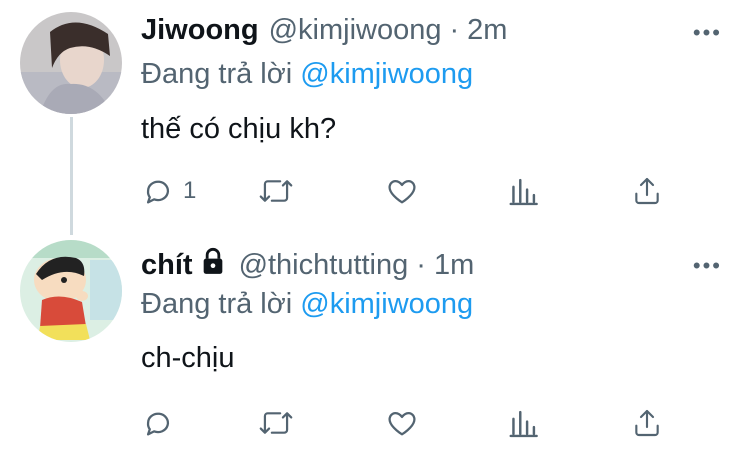 The image size is (750, 454). Describe the element at coordinates (324, 265) in the screenshot. I see `user-handle: @thichtutting` at that location.